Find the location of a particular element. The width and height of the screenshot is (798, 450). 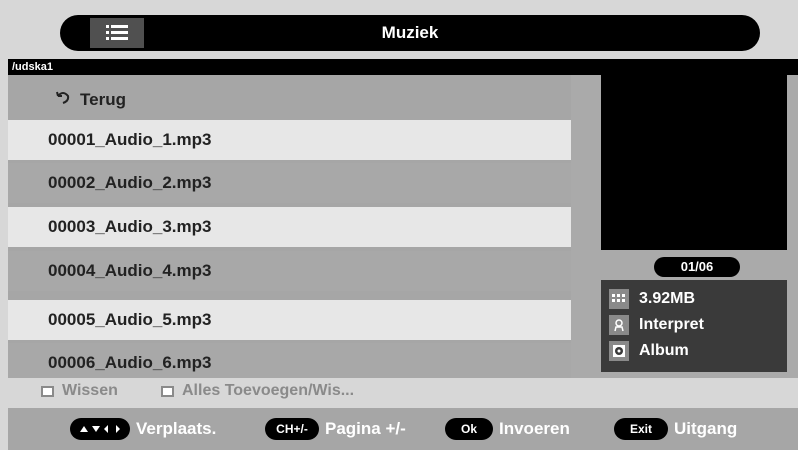

back-arrow-icon is located at coordinates (65, 100).